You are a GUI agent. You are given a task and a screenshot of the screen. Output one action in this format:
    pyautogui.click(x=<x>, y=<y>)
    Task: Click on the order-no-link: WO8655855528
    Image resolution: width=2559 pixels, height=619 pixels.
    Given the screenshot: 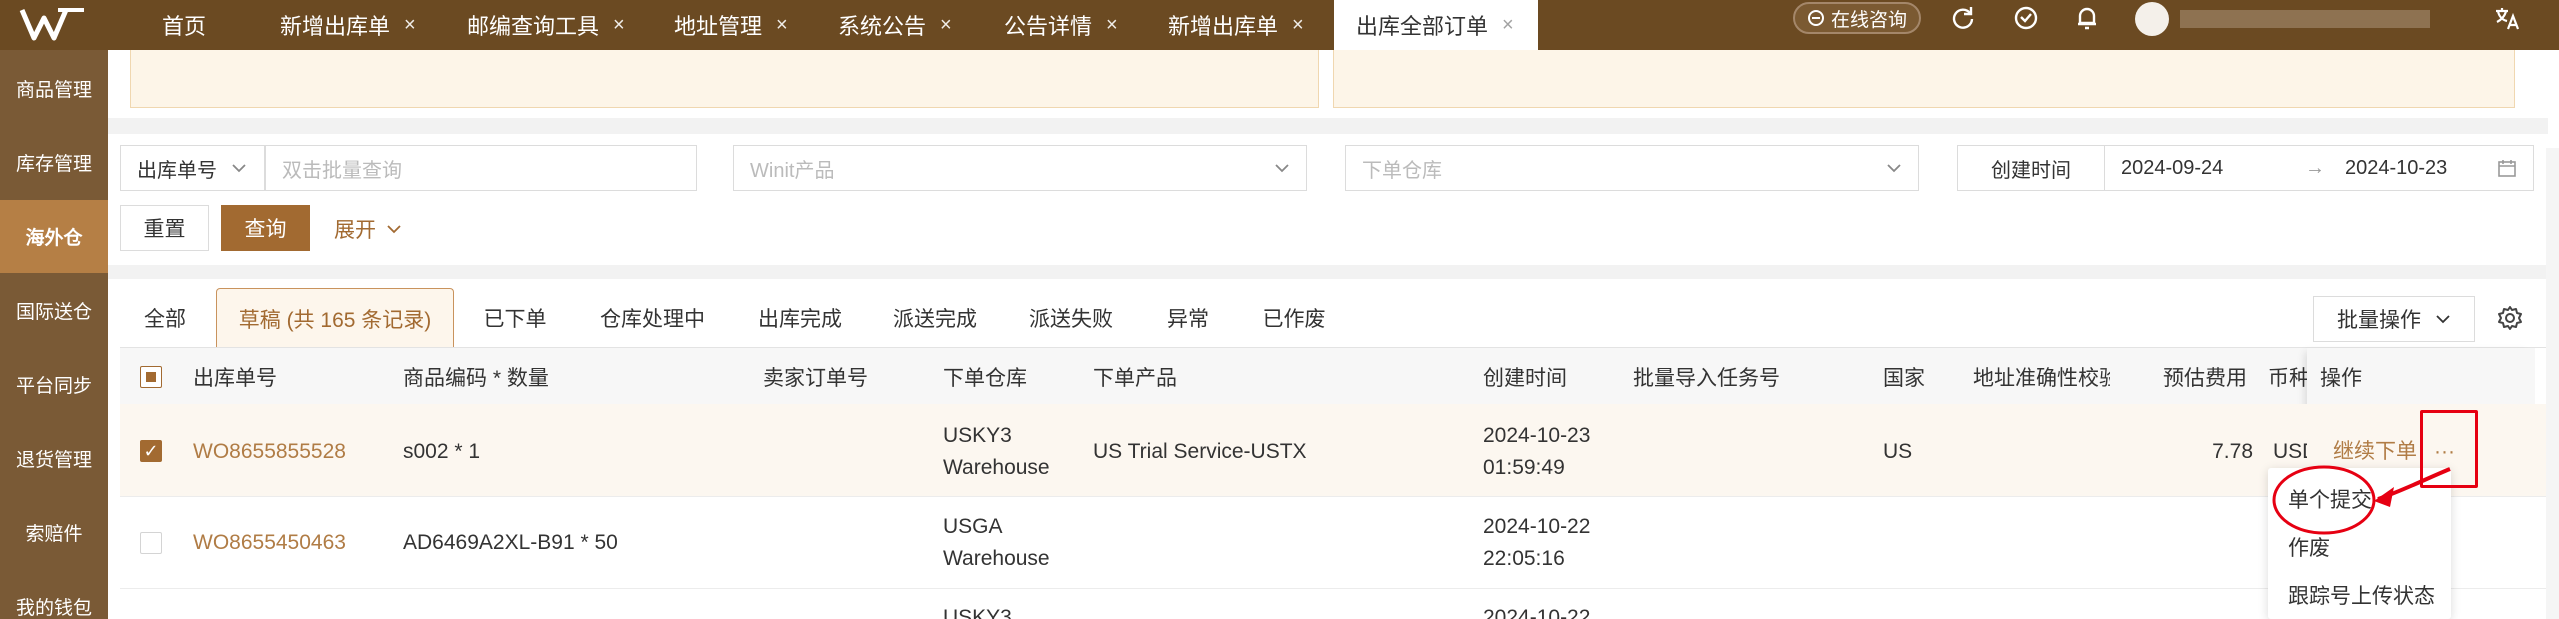 What is the action you would take?
    pyautogui.click(x=269, y=452)
    